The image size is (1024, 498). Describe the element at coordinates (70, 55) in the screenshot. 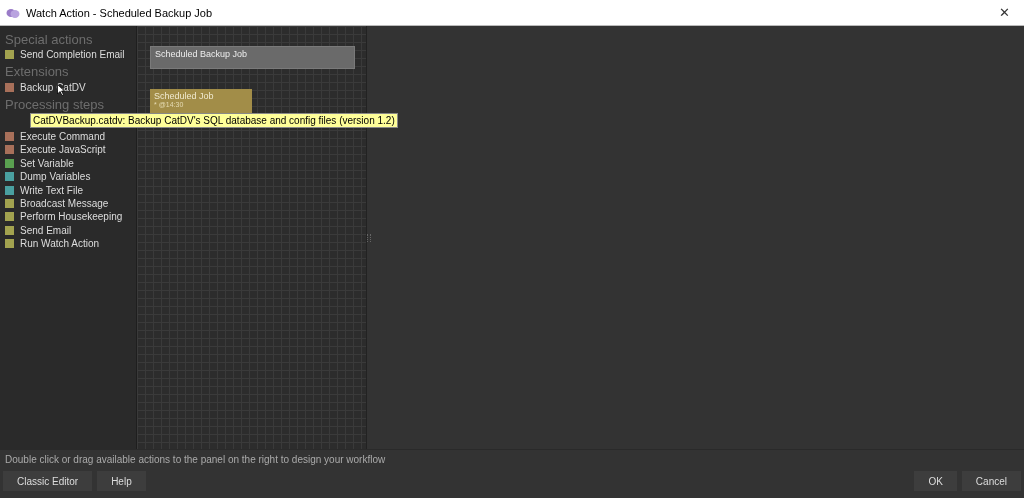

I see `action-item: Send Completion Email` at that location.